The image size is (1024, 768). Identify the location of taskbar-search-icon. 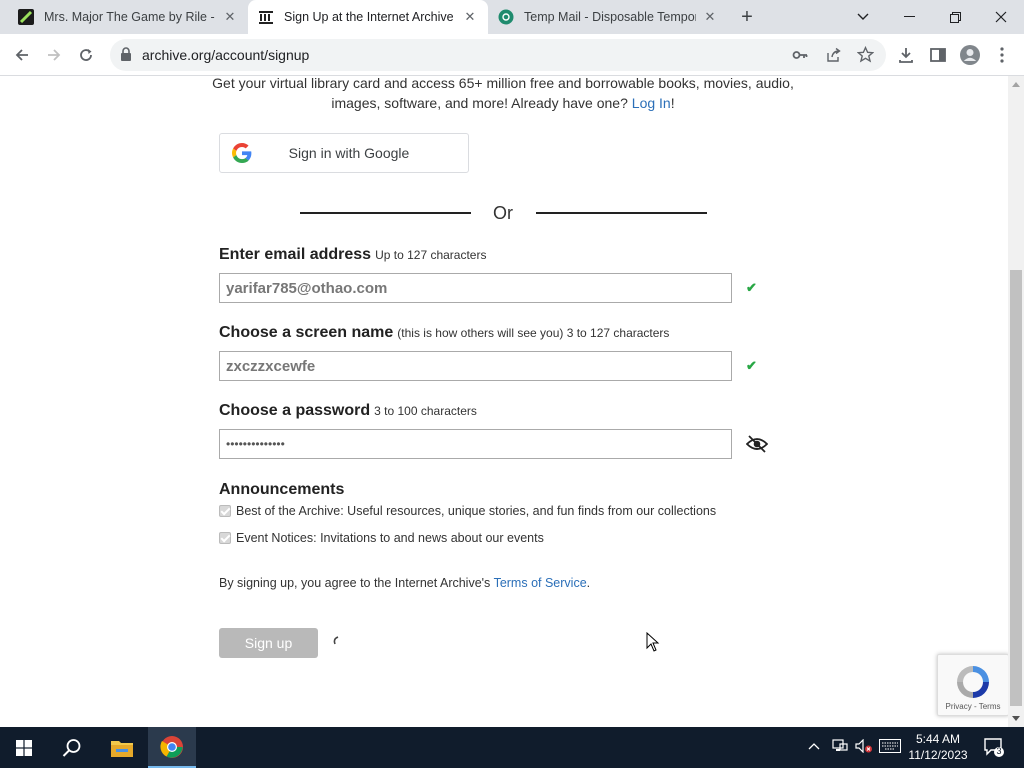
(72, 747).